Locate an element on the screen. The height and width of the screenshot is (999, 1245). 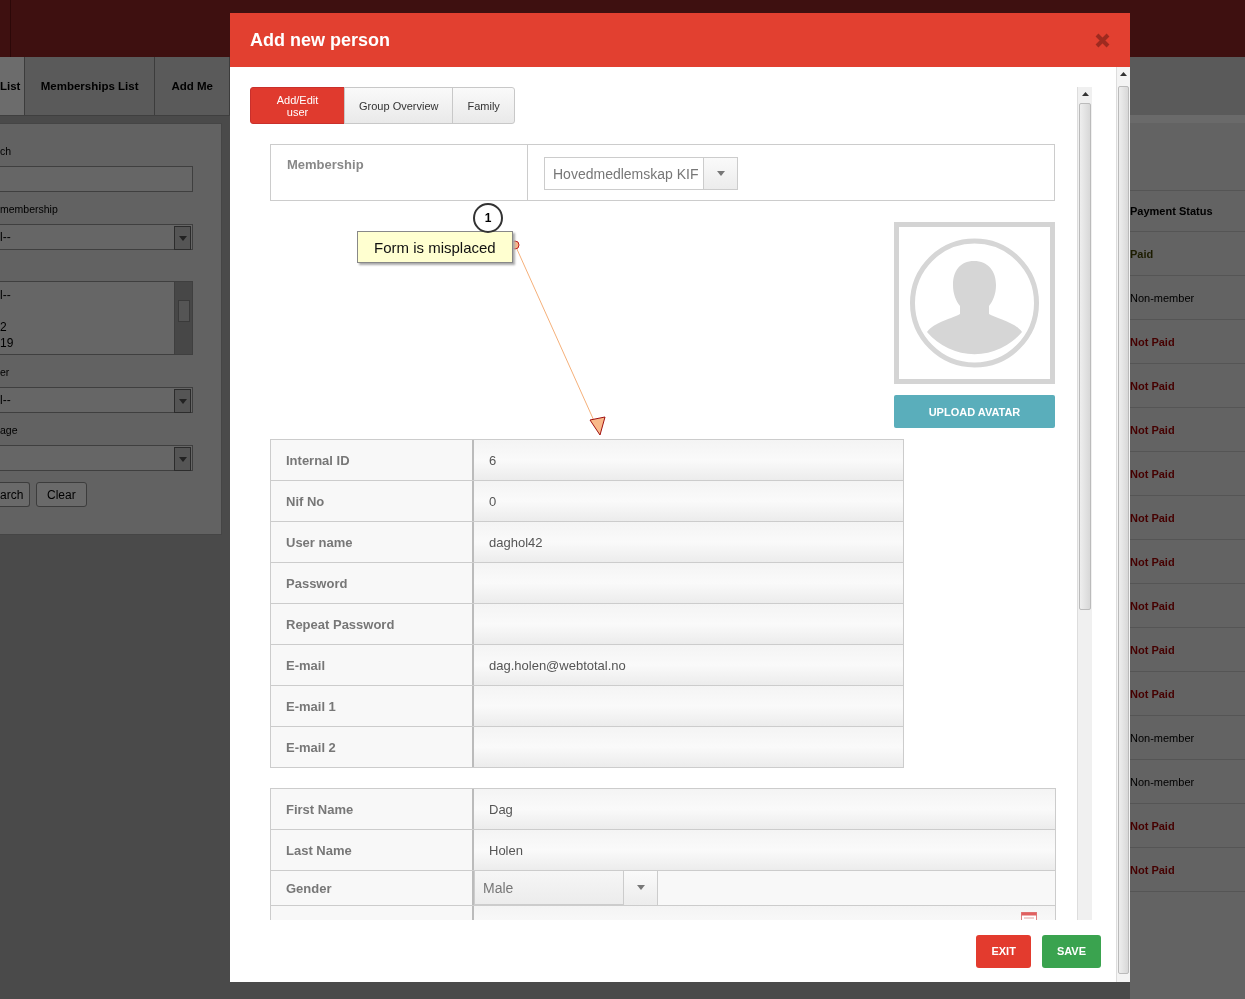
filter-button: Clear is located at coordinates (61, 494).